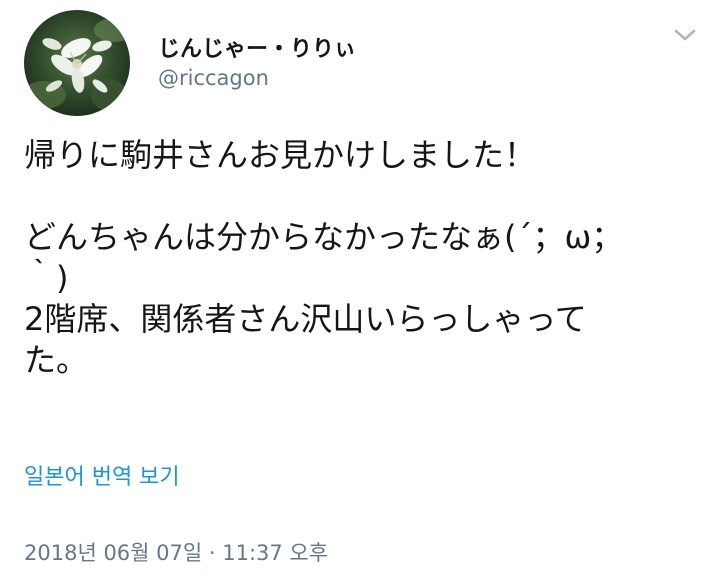 The height and width of the screenshot is (579, 720). I want to click on profile-avatar, so click(77, 63).